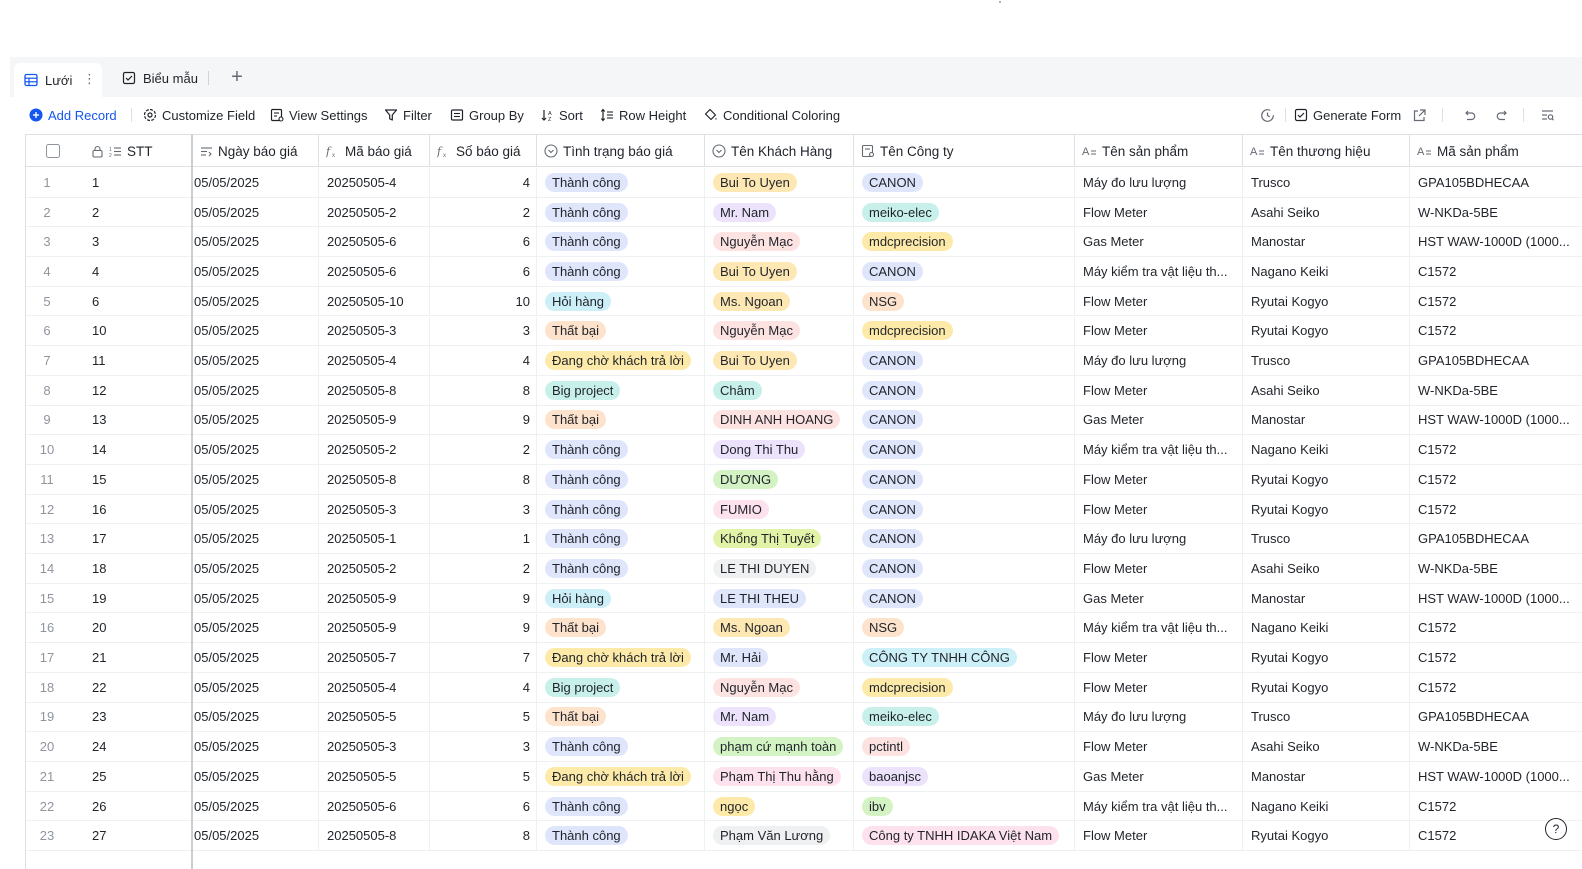 The height and width of the screenshot is (869, 1582). What do you see at coordinates (138, 271) in the screenshot?
I see `cell-stt: 4` at bounding box center [138, 271].